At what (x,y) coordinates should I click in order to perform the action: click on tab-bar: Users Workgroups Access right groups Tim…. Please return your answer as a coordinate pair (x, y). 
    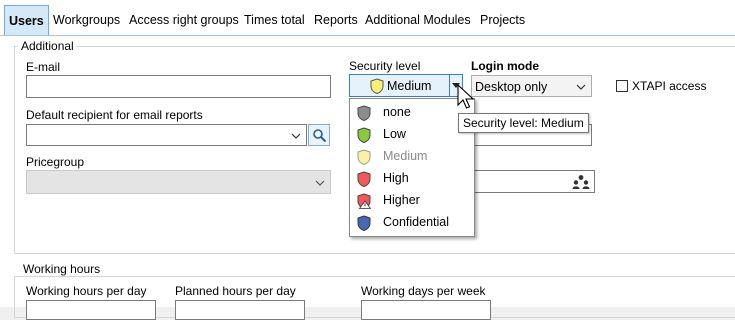
    Looking at the image, I should click on (367, 18).